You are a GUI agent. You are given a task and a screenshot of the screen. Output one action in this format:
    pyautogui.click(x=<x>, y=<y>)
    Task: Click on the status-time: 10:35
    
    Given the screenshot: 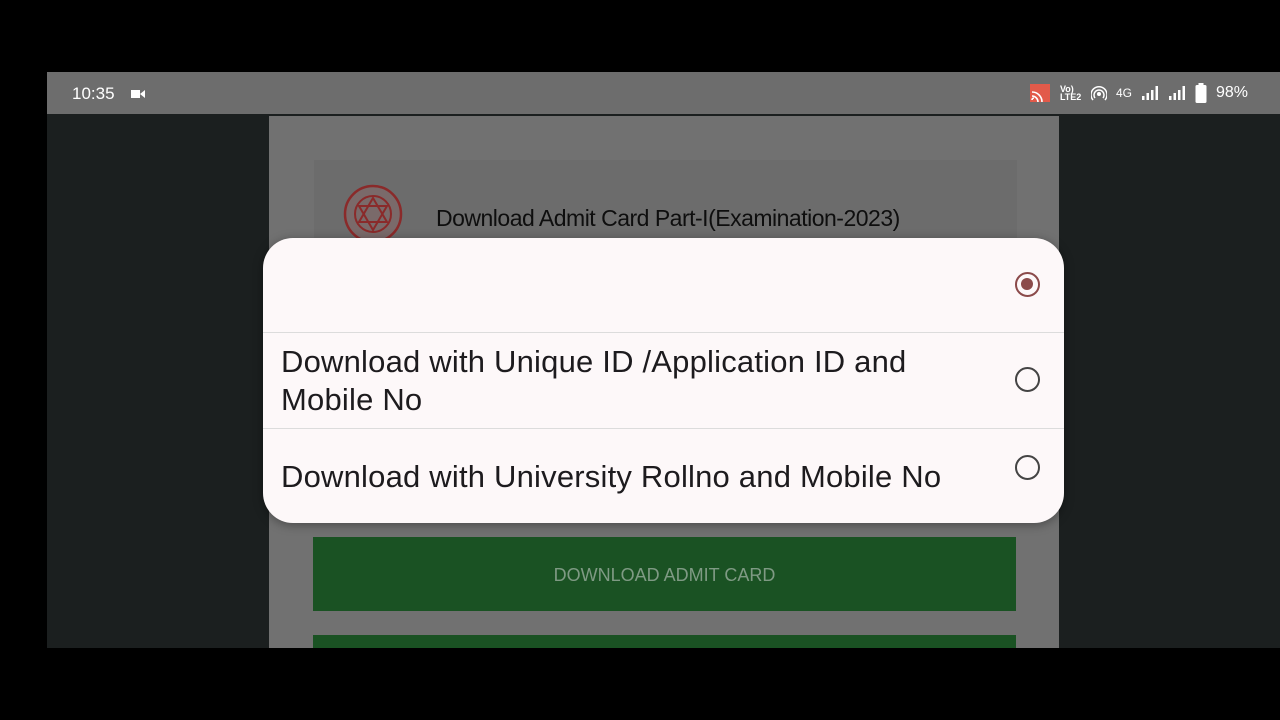 What is the action you would take?
    pyautogui.click(x=93, y=93)
    